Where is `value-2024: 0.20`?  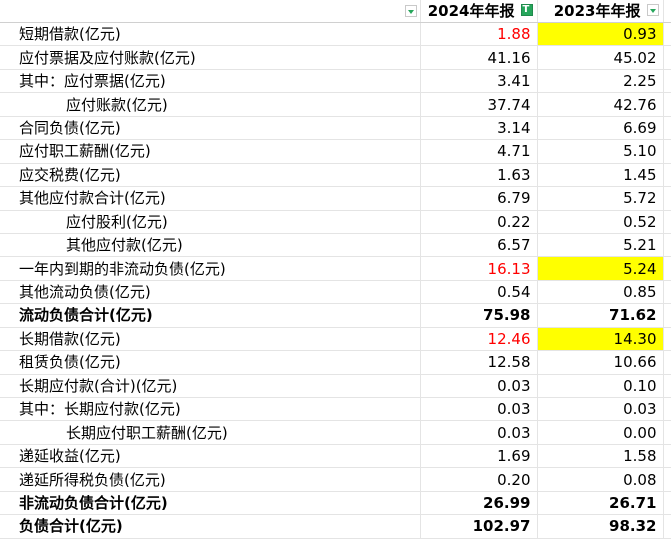
value-2024: 0.20 is located at coordinates (479, 479).